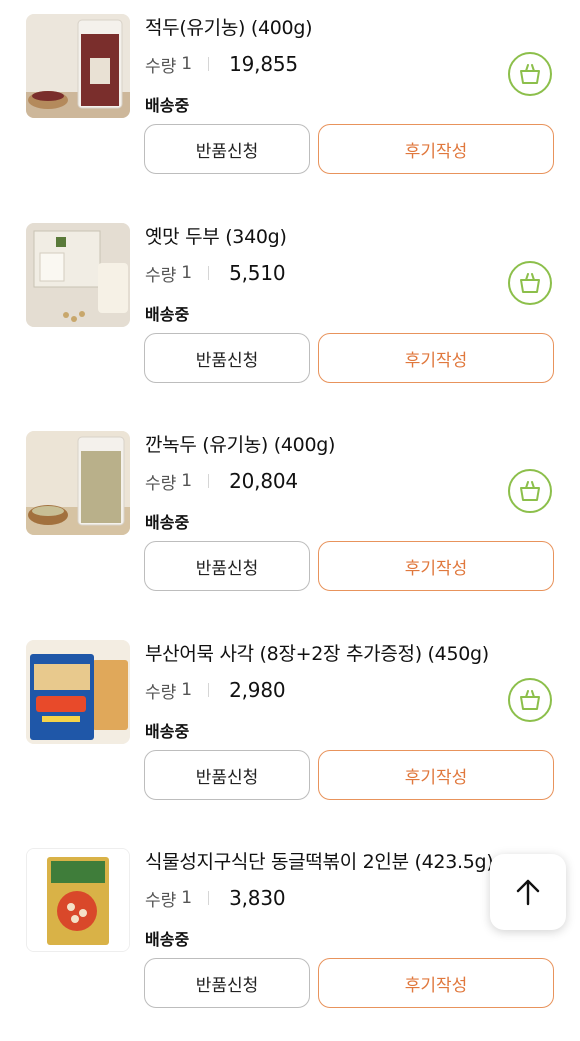 The width and height of the screenshot is (580, 1041). I want to click on product-price: 19,855, so click(263, 64).